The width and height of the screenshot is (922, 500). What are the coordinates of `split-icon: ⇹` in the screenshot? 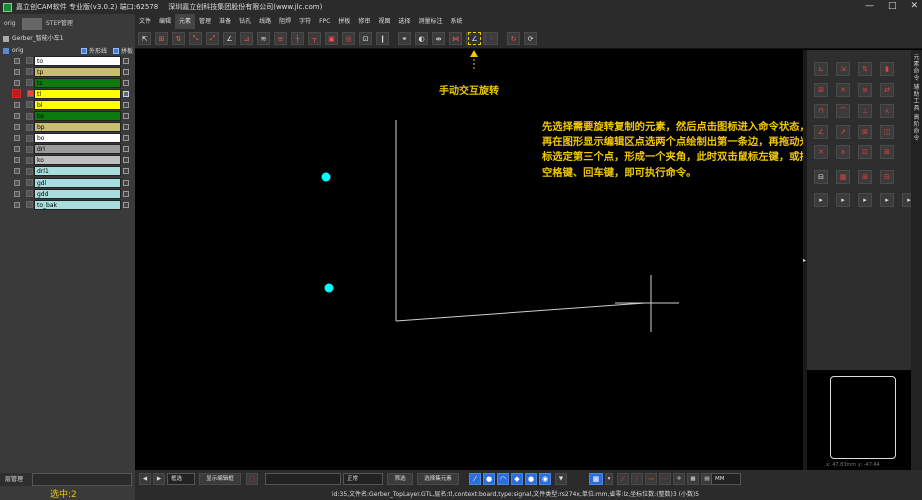 It's located at (438, 38).